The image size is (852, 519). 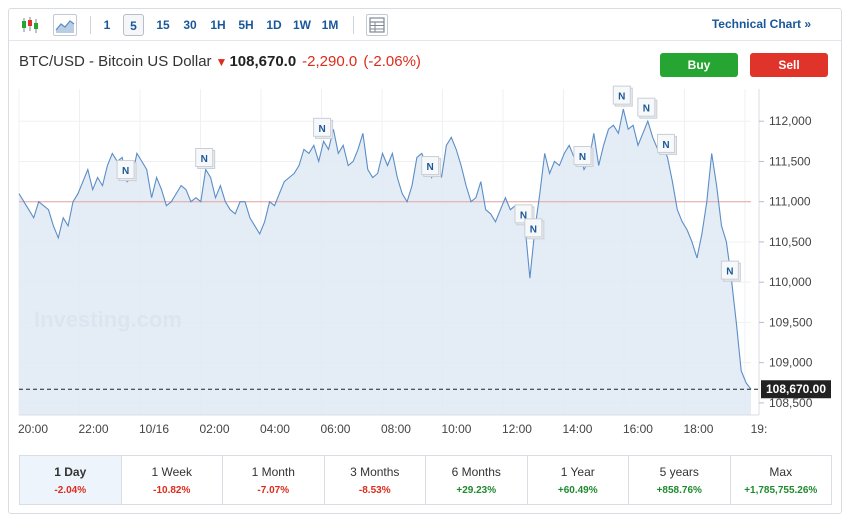 What do you see at coordinates (93, 429) in the screenshot?
I see `x-tick-label: 22:00` at bounding box center [93, 429].